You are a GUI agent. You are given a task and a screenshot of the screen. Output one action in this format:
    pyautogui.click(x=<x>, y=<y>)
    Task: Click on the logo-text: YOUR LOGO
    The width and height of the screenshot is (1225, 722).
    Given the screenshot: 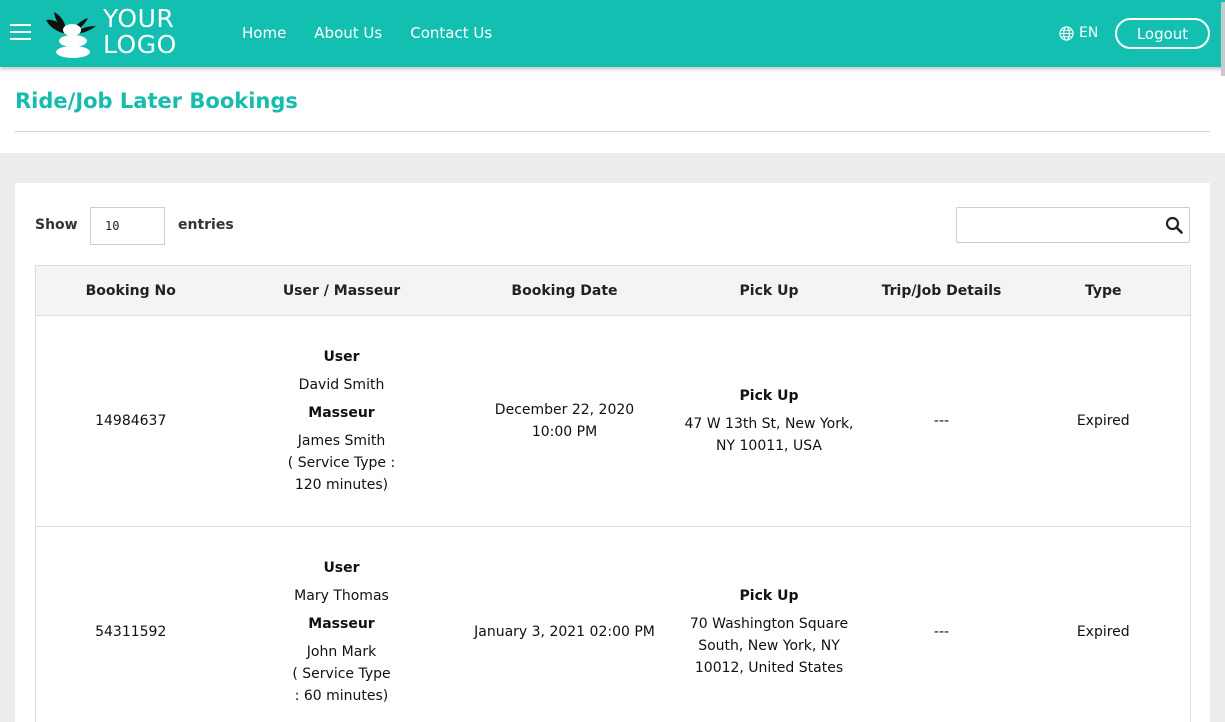 What is the action you would take?
    pyautogui.click(x=140, y=32)
    